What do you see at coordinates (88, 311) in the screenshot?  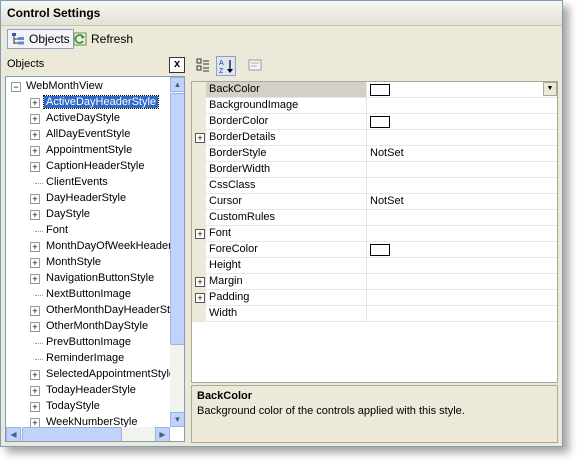 I see `tree-item: + OtherMonthDayHeaderStyle` at bounding box center [88, 311].